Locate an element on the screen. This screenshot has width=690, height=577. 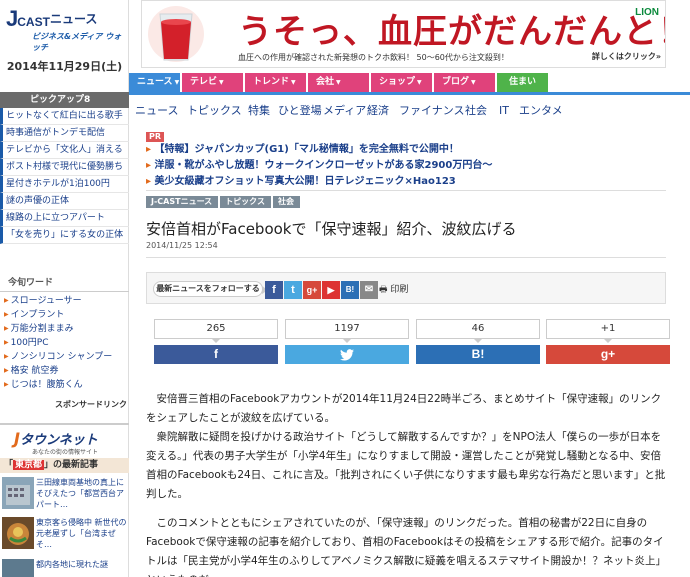
sponsored-link-label: スポンサードリンク is located at coordinates (91, 404).